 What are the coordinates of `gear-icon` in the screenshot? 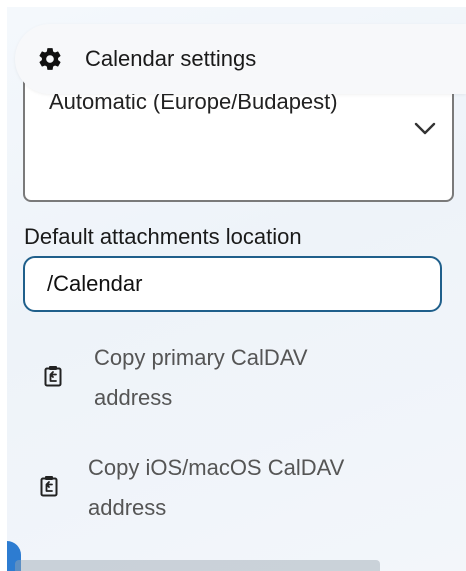 It's located at (50, 59).